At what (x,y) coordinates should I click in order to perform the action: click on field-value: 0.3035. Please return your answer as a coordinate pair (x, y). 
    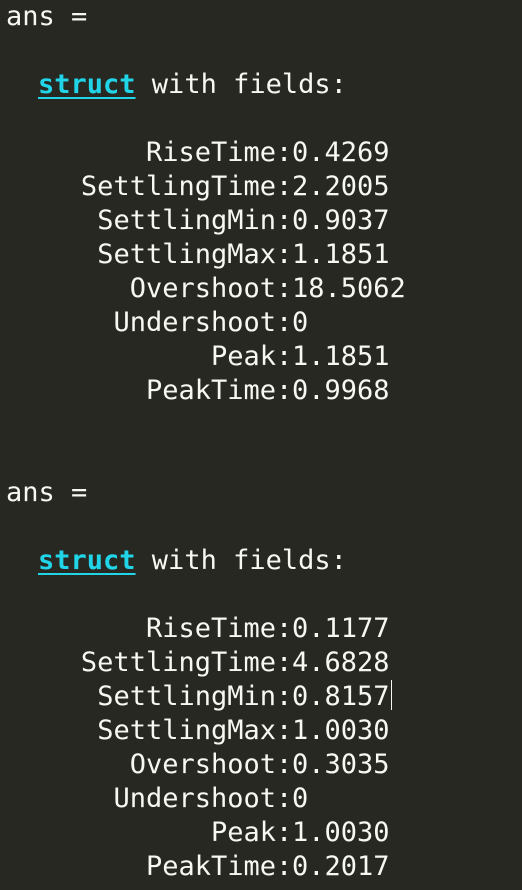
    Looking at the image, I should click on (341, 764).